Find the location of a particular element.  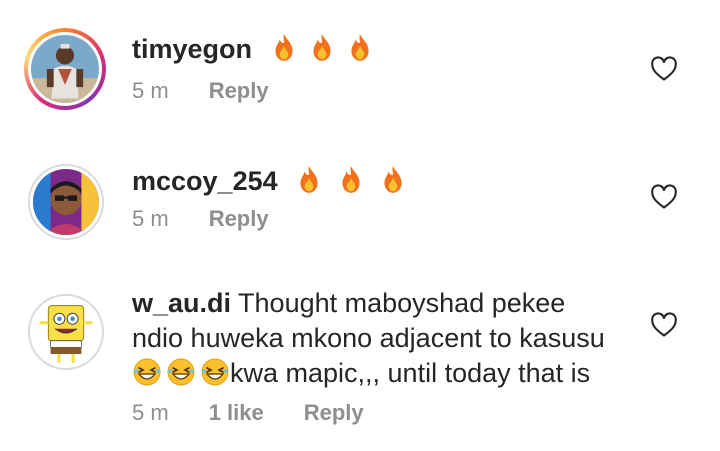

comment-text: Thought maboyshad pekee is located at coordinates (402, 303).